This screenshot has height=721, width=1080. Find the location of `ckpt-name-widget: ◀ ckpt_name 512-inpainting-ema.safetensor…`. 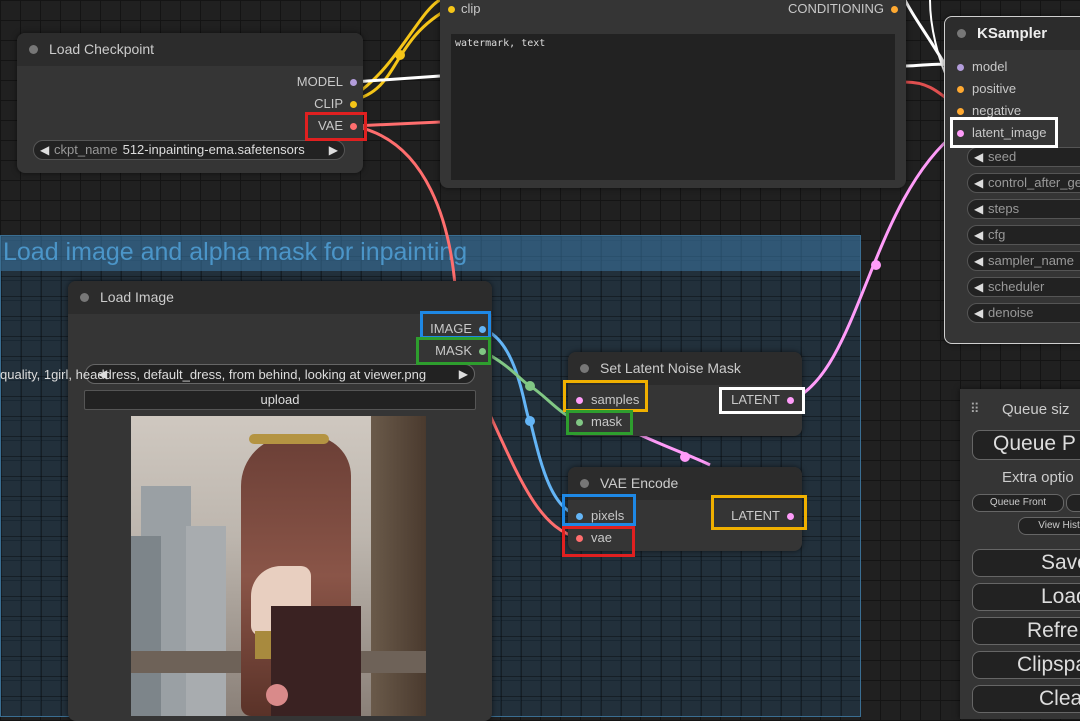

ckpt-name-widget: ◀ ckpt_name 512-inpainting-ema.safetensor… is located at coordinates (189, 150).